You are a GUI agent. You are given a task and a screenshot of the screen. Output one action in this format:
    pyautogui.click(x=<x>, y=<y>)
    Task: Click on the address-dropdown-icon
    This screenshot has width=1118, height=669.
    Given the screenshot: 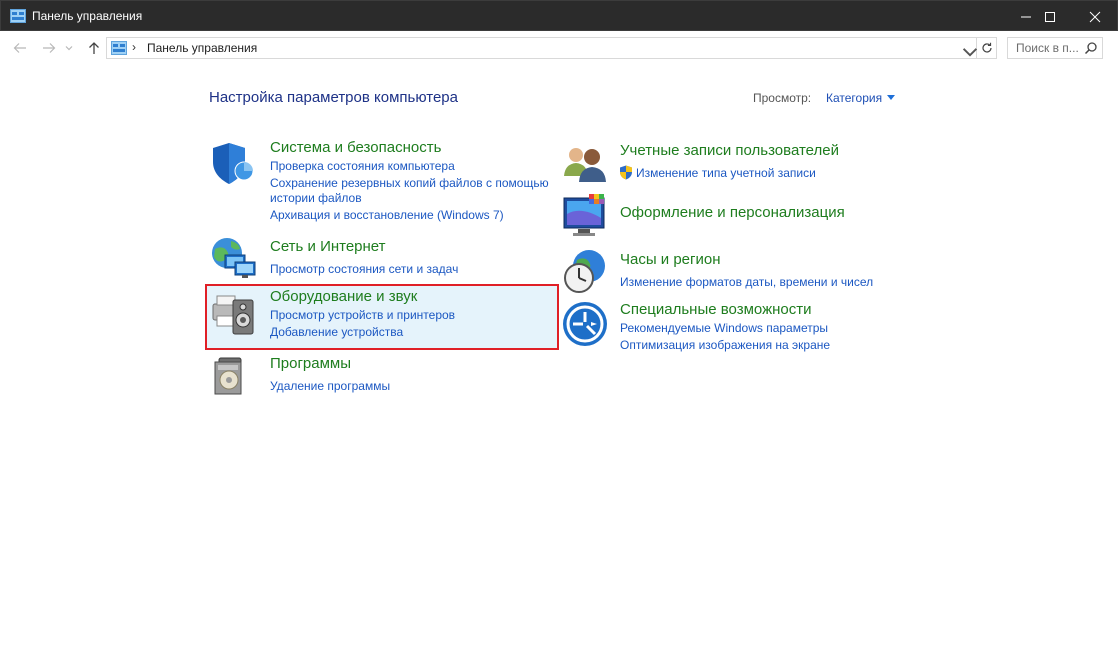 What is the action you would take?
    pyautogui.click(x=970, y=52)
    